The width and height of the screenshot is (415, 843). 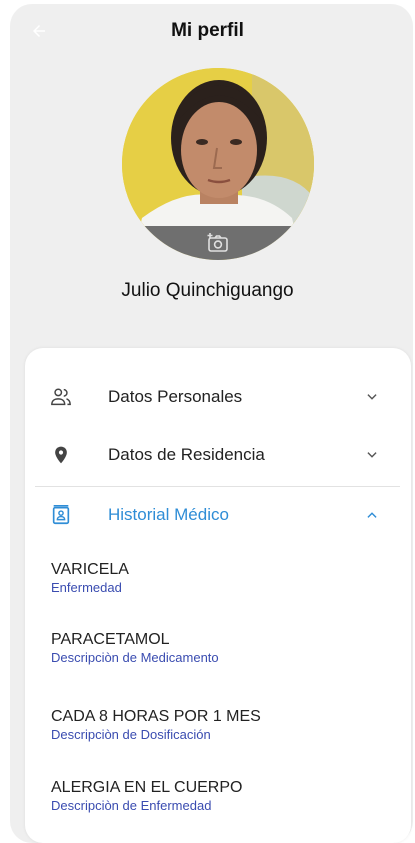 I want to click on history-description: Descripciòn de Medicamento, so click(x=135, y=657).